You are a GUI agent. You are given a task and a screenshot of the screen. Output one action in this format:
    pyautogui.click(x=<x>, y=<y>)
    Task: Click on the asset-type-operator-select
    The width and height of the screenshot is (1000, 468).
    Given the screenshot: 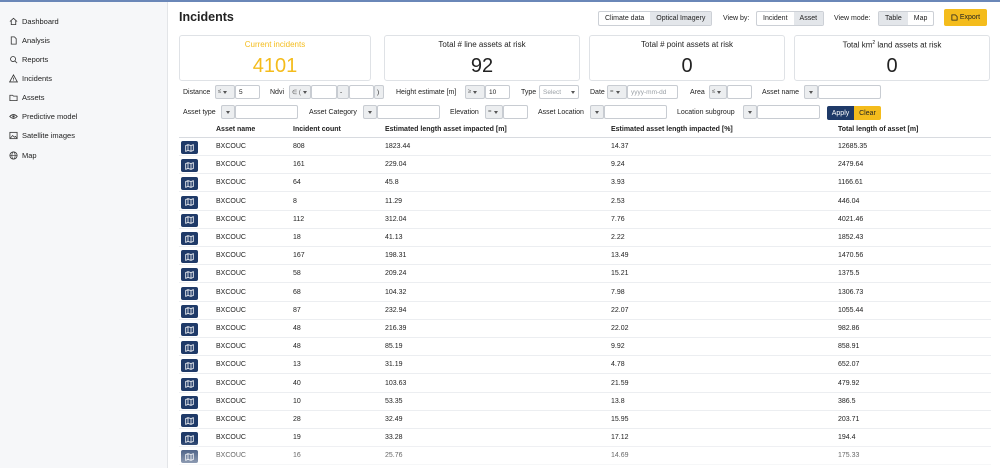 What is the action you would take?
    pyautogui.click(x=228, y=112)
    